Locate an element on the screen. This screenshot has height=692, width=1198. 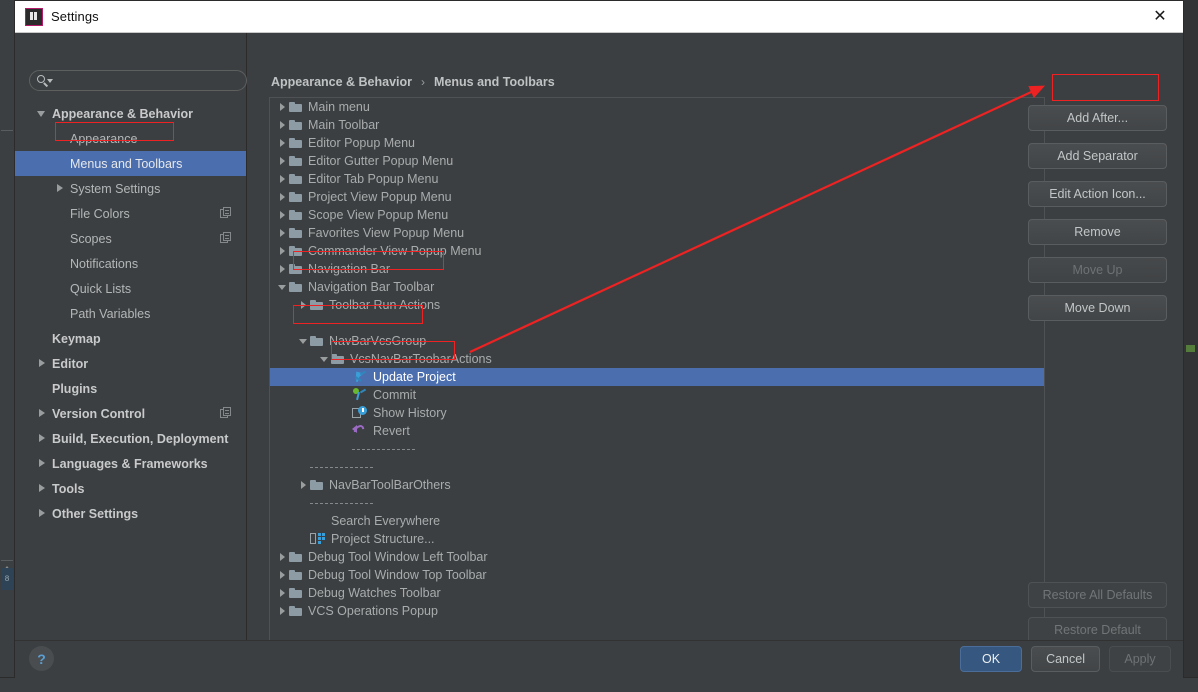
sidebar-item-path-variables: Path Variables is located at coordinates (130, 313).